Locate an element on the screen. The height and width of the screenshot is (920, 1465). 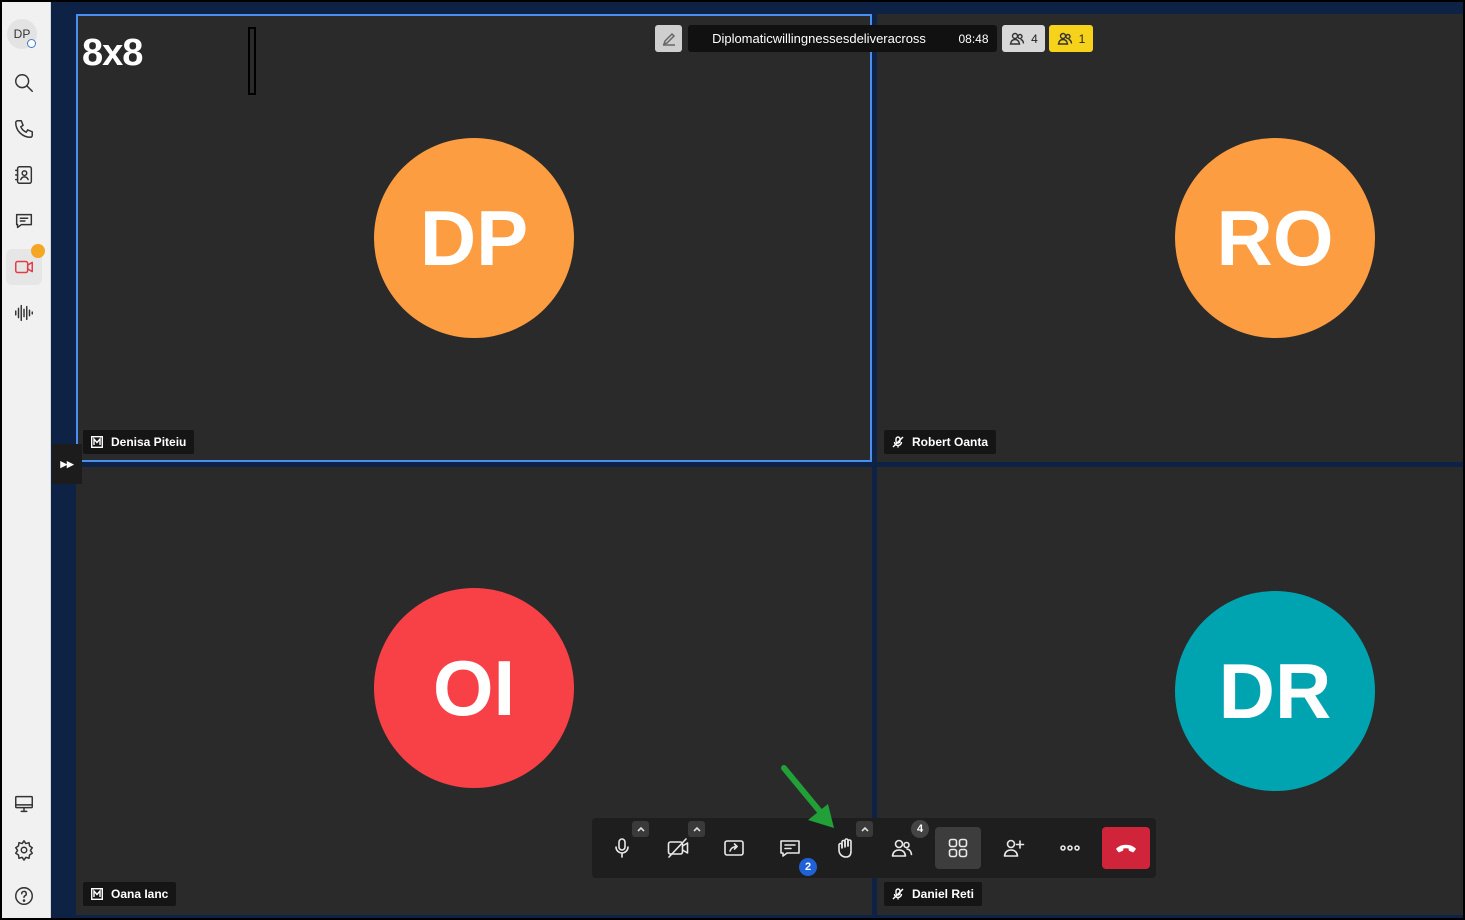
monitor-icon is located at coordinates (24, 804).